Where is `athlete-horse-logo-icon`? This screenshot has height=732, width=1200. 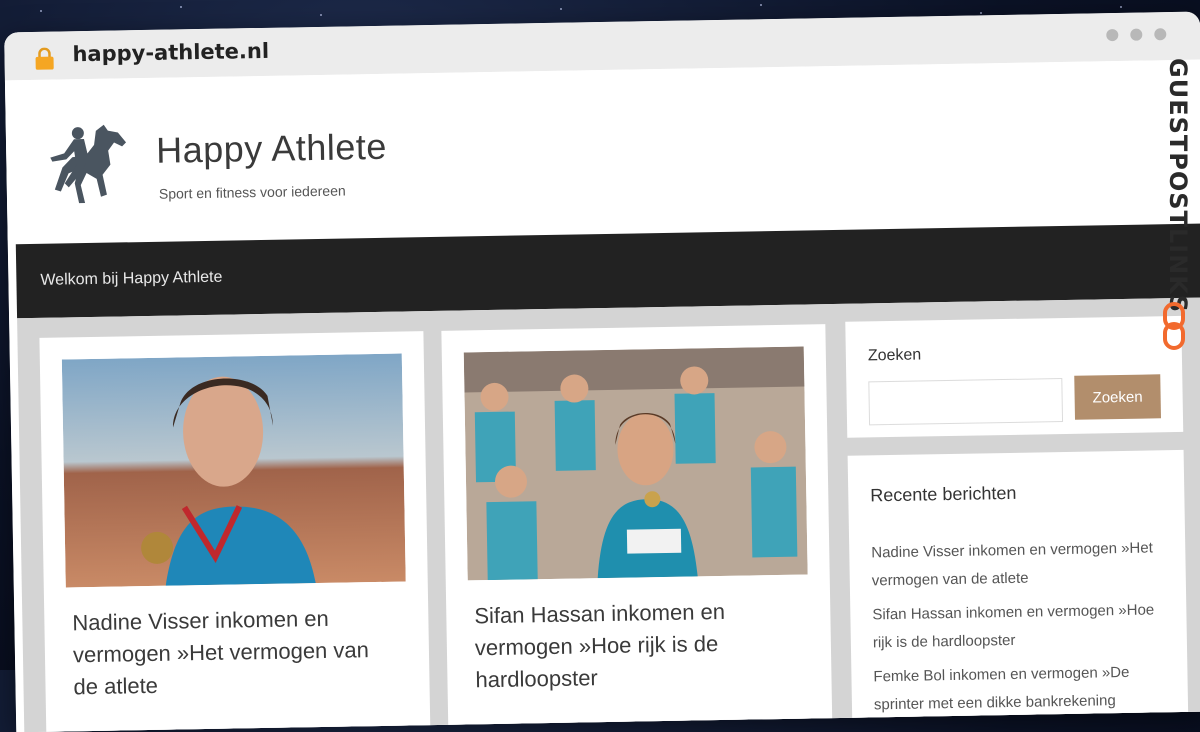 athlete-horse-logo-icon is located at coordinates (89, 168).